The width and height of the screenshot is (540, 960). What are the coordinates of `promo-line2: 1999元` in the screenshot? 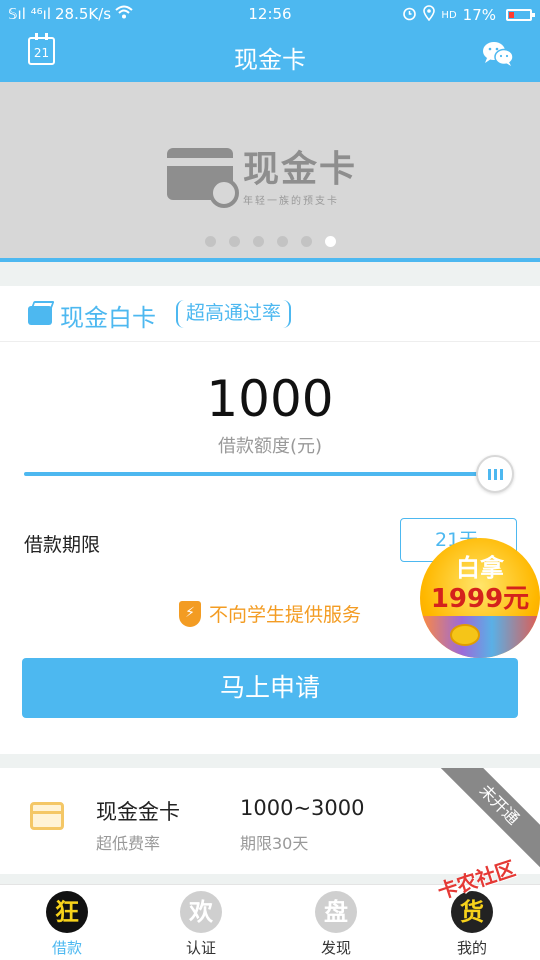 It's located at (480, 599).